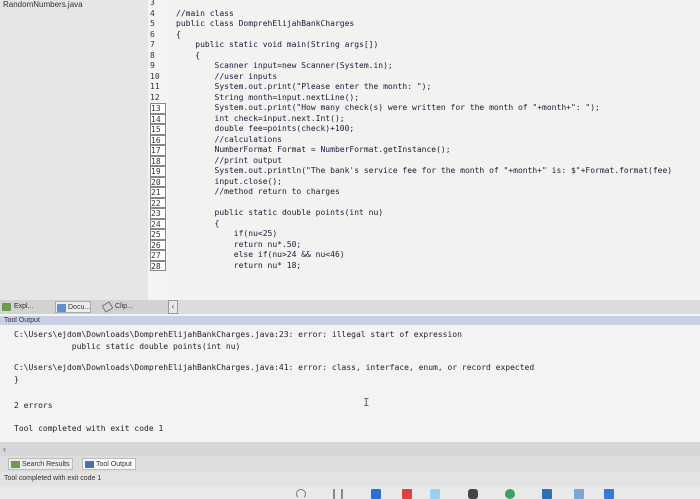  I want to click on output-scrollbar: ‹, so click(350, 449).